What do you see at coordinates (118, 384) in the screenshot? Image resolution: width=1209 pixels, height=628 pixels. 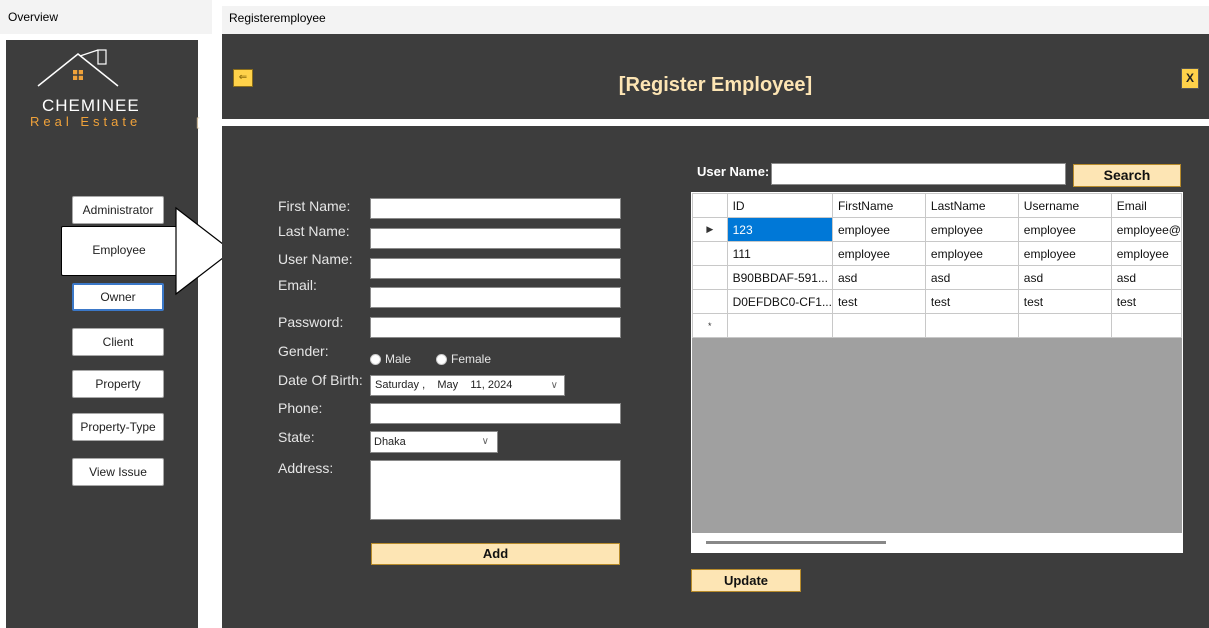 I see `nav-property-button: Property` at bounding box center [118, 384].